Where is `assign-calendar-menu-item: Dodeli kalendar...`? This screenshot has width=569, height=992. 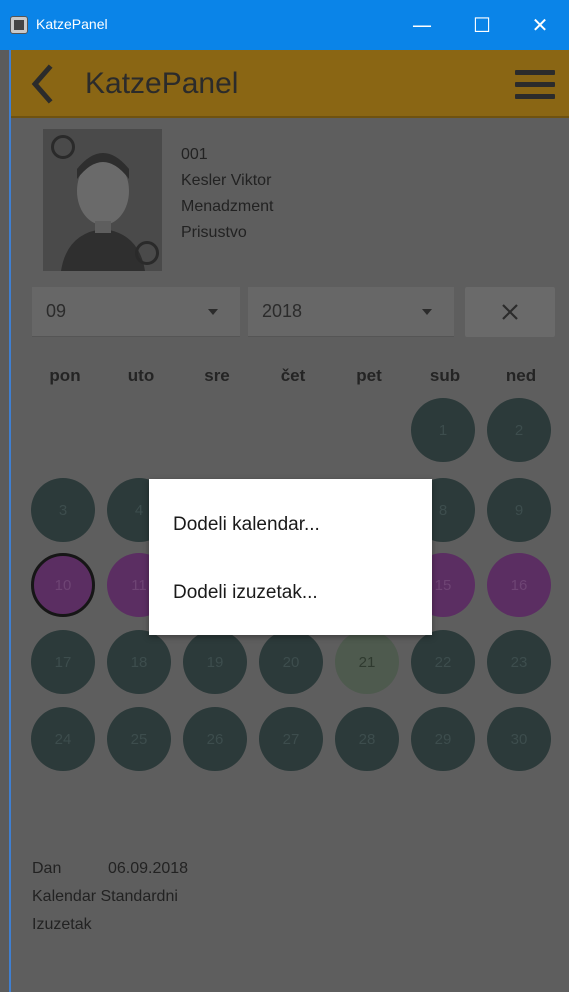
assign-calendar-menu-item: Dodeli kalendar... is located at coordinates (290, 525).